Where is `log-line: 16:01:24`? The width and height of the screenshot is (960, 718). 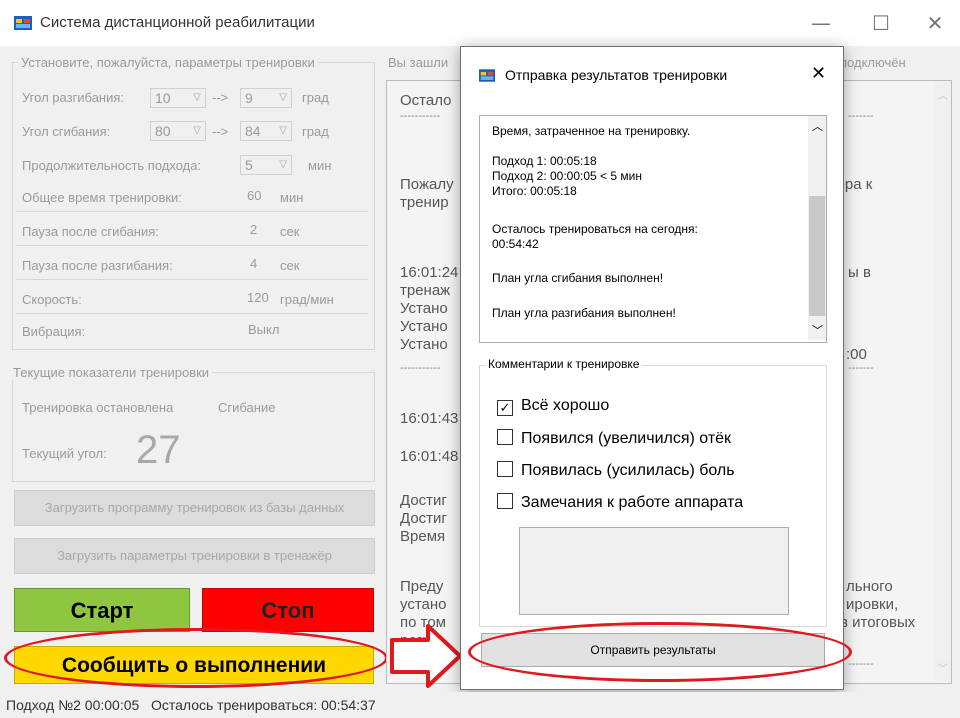
log-line: 16:01:24 is located at coordinates (429, 272).